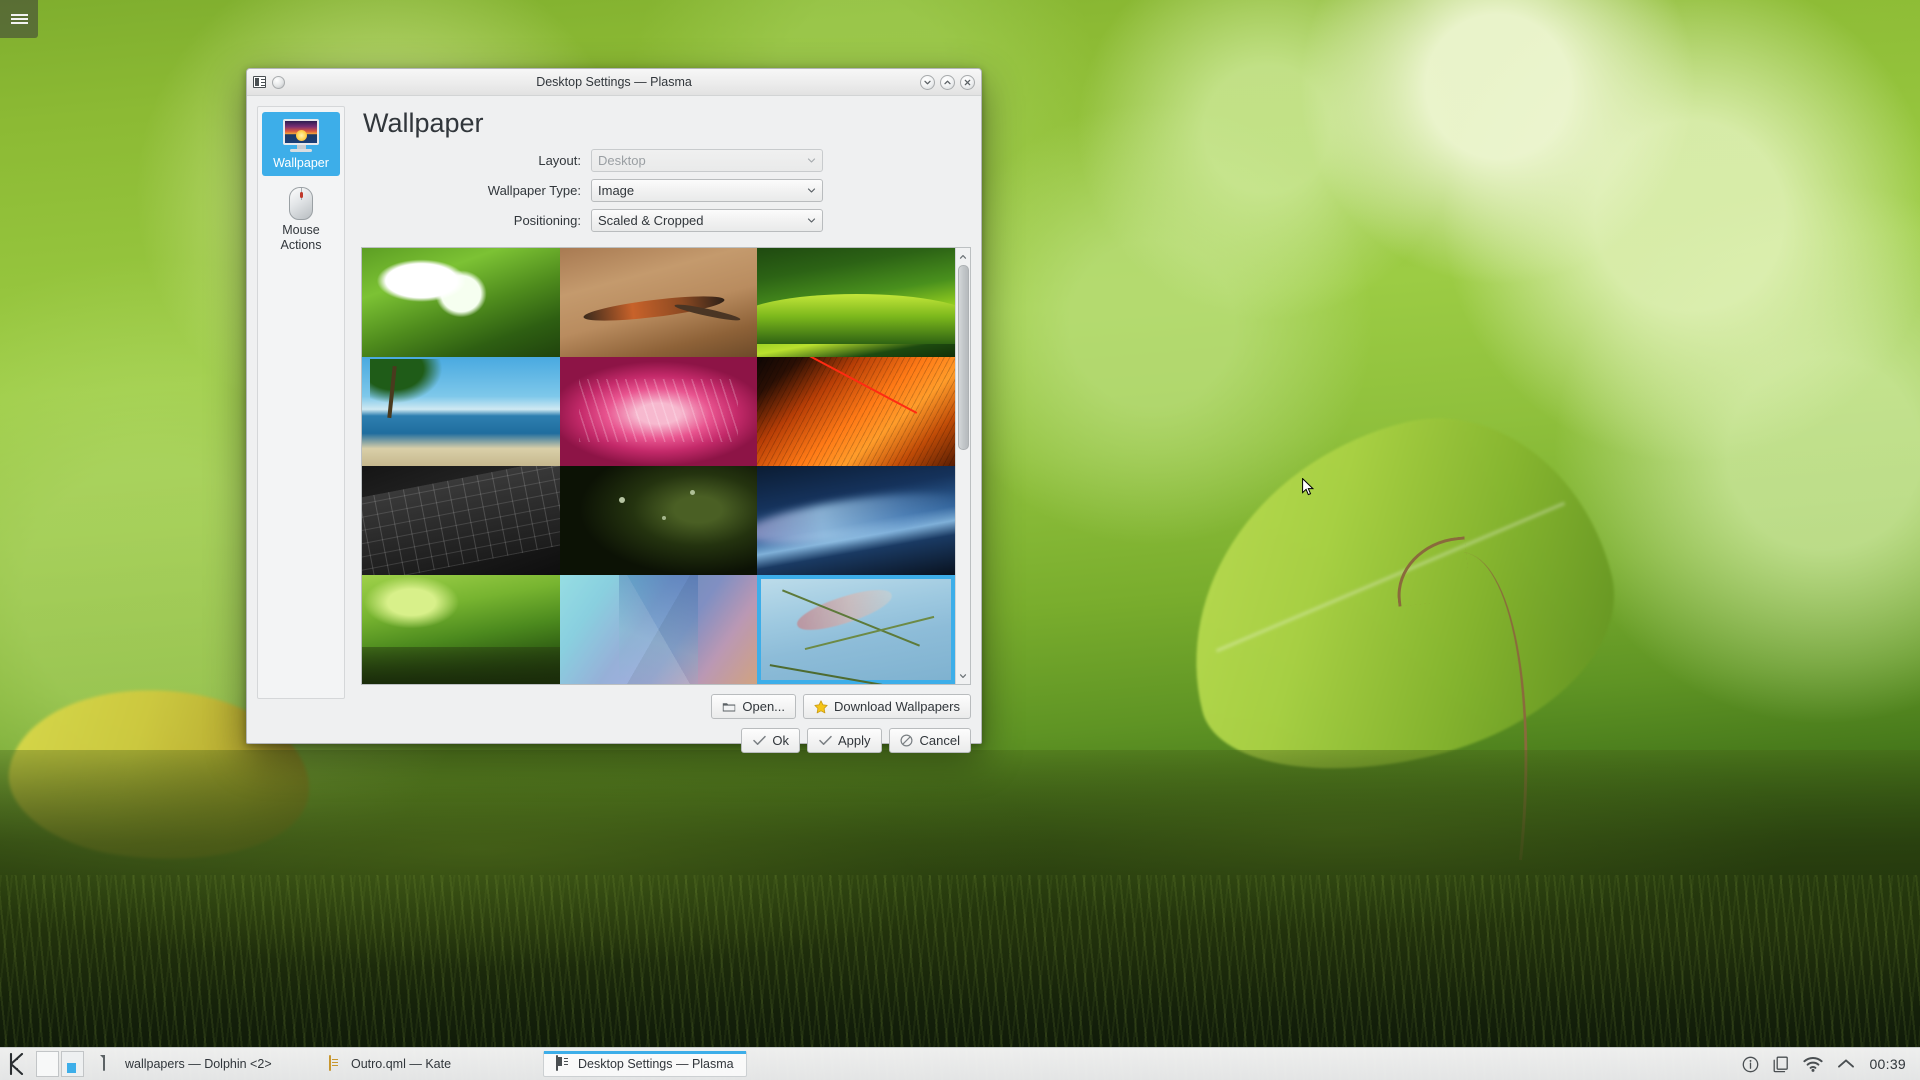  What do you see at coordinates (947, 82) in the screenshot?
I see `maximize-button` at bounding box center [947, 82].